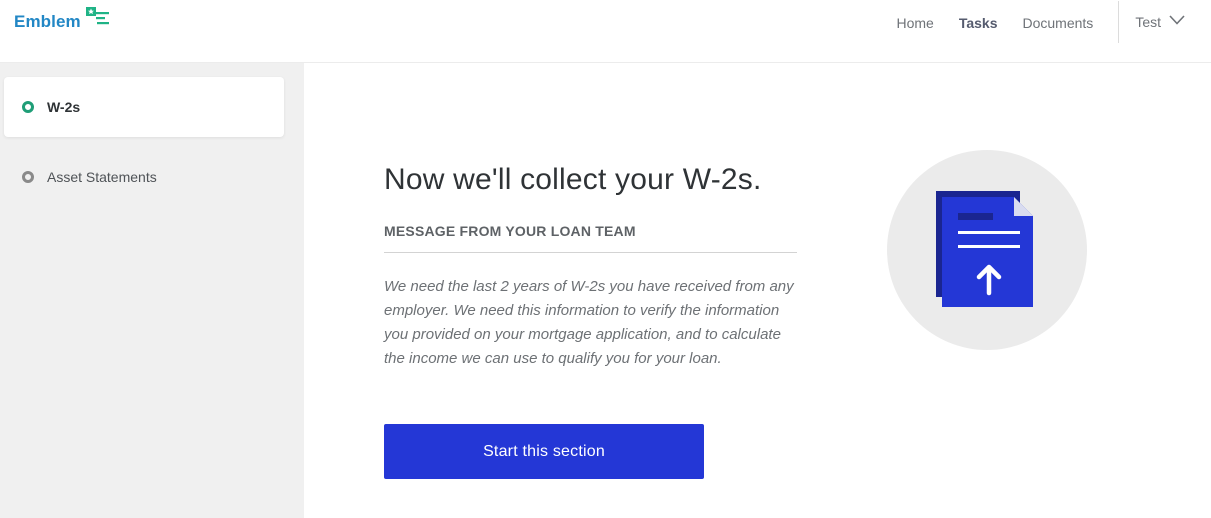 The height and width of the screenshot is (518, 1211). What do you see at coordinates (590, 252) in the screenshot?
I see `divider` at bounding box center [590, 252].